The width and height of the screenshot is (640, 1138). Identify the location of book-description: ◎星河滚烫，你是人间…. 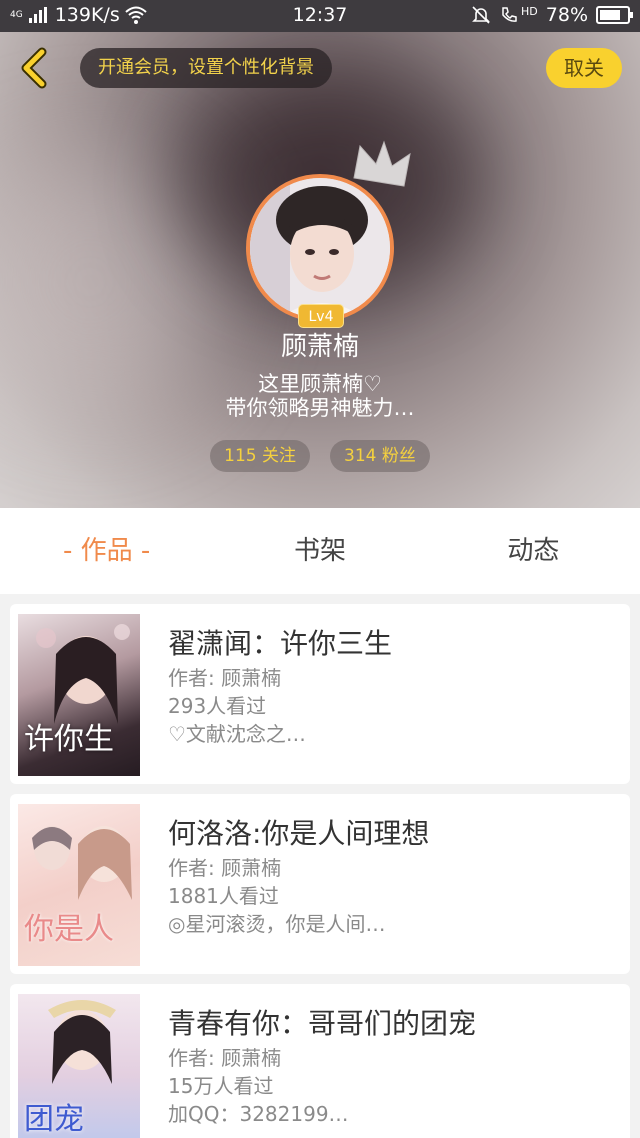
(277, 924).